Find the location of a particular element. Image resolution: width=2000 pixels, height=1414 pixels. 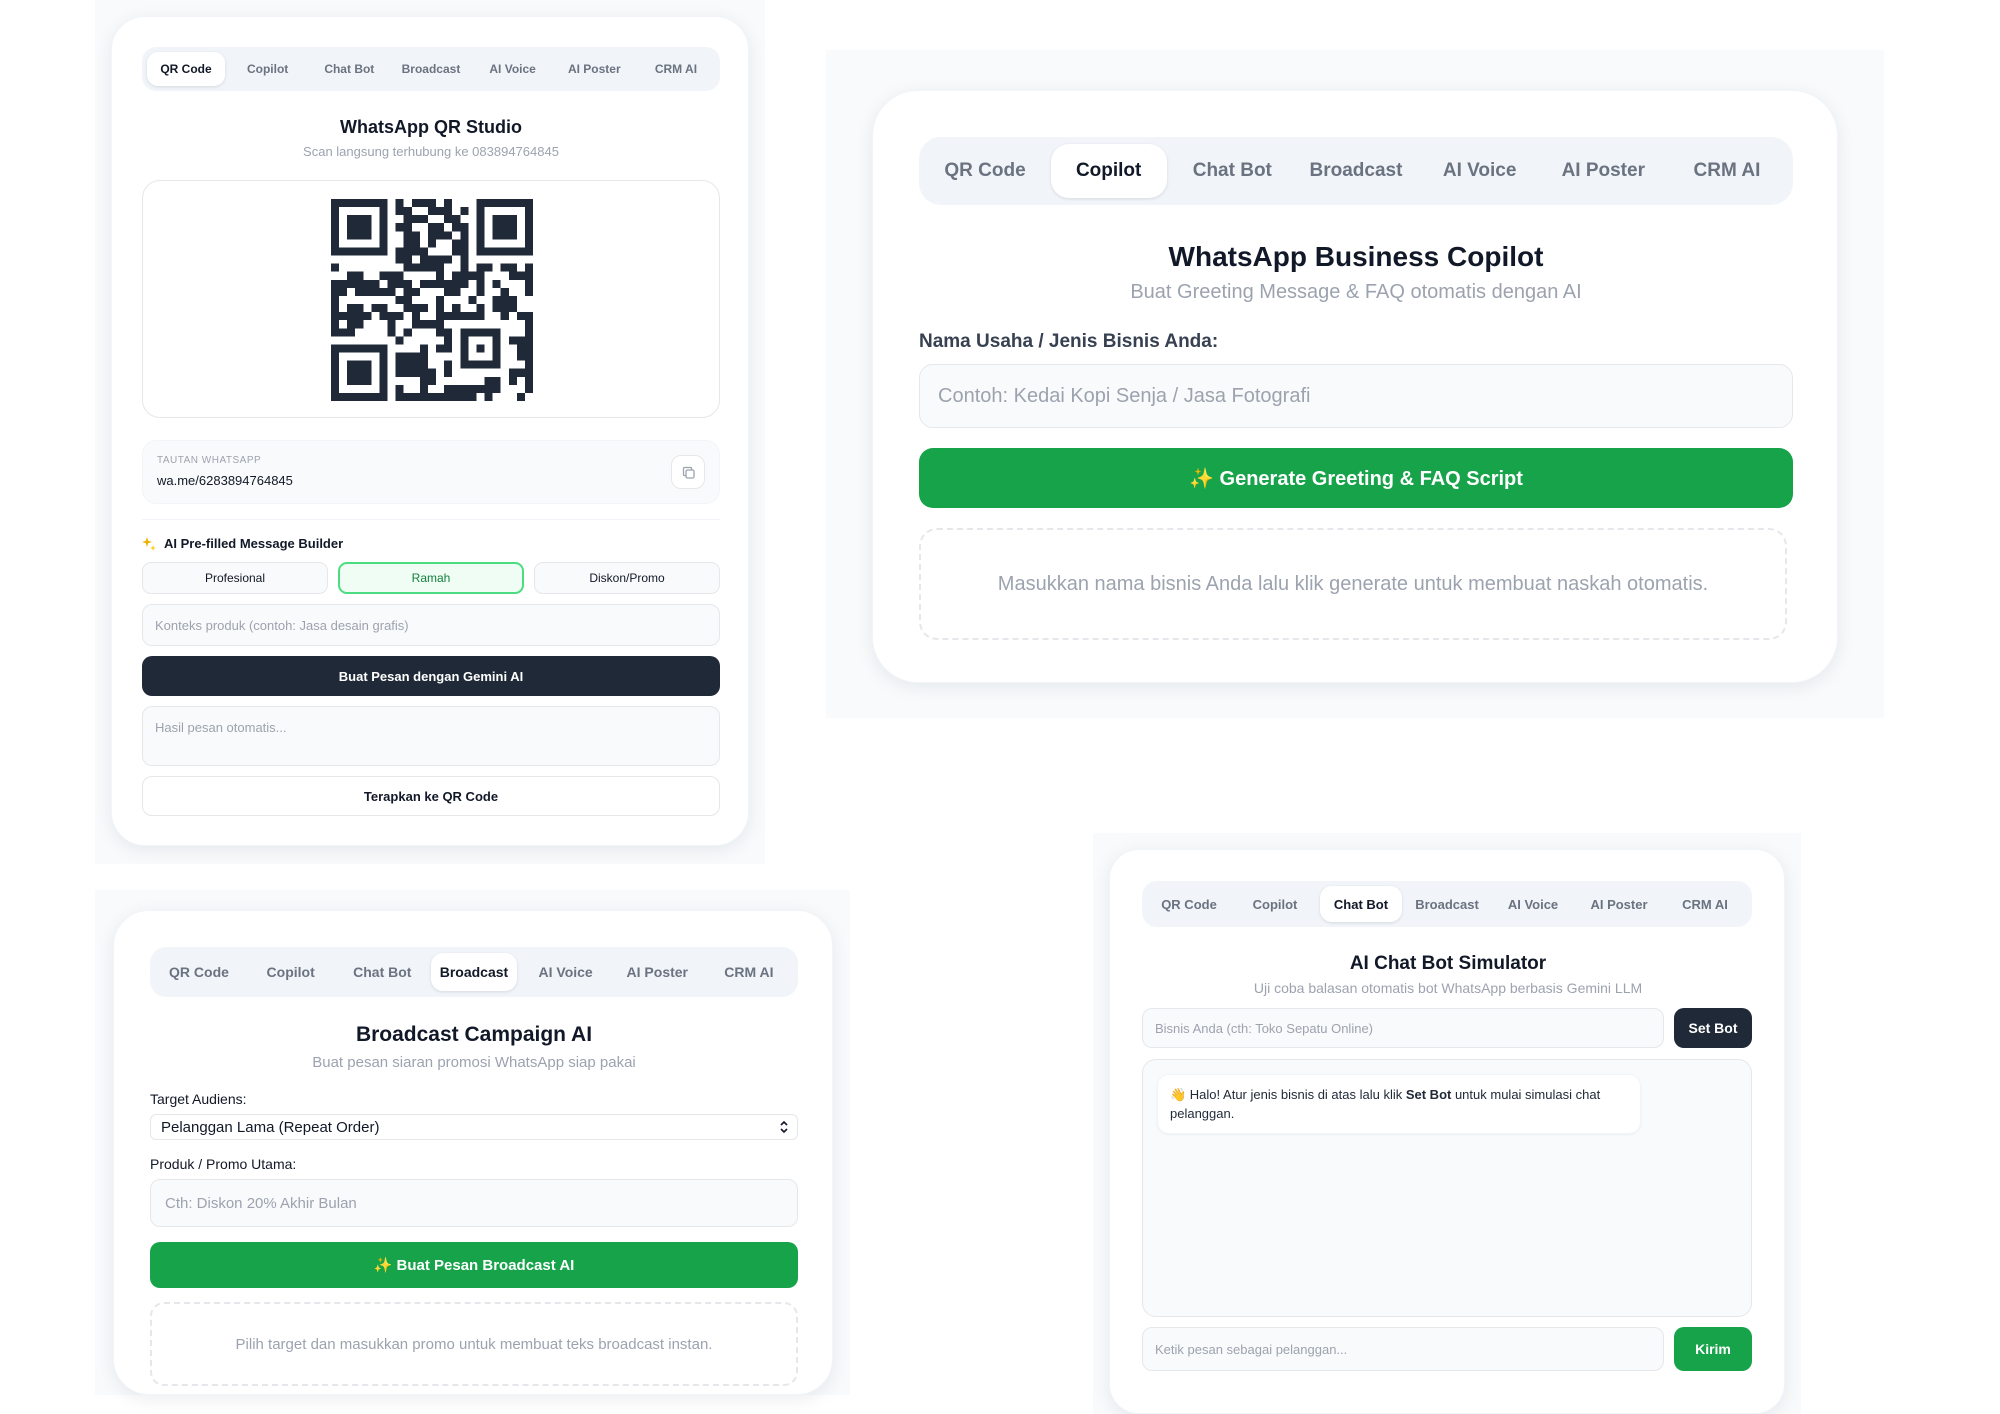

qr-code-image is located at coordinates (432, 300).